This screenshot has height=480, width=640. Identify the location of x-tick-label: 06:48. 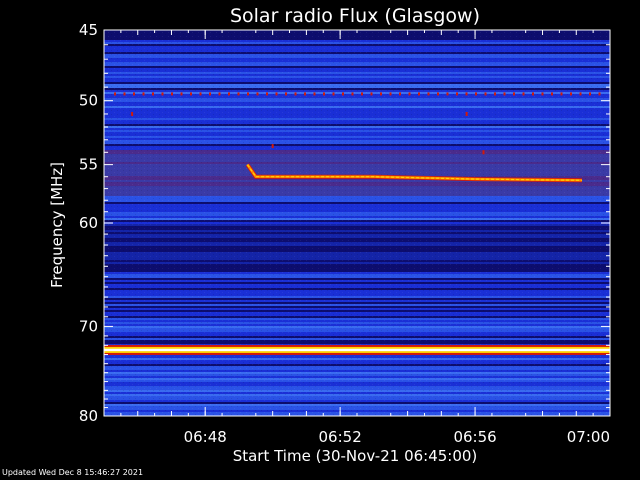
(205, 437).